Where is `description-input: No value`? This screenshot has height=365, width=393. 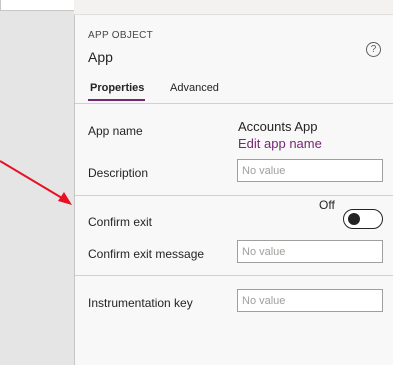 description-input: No value is located at coordinates (310, 170).